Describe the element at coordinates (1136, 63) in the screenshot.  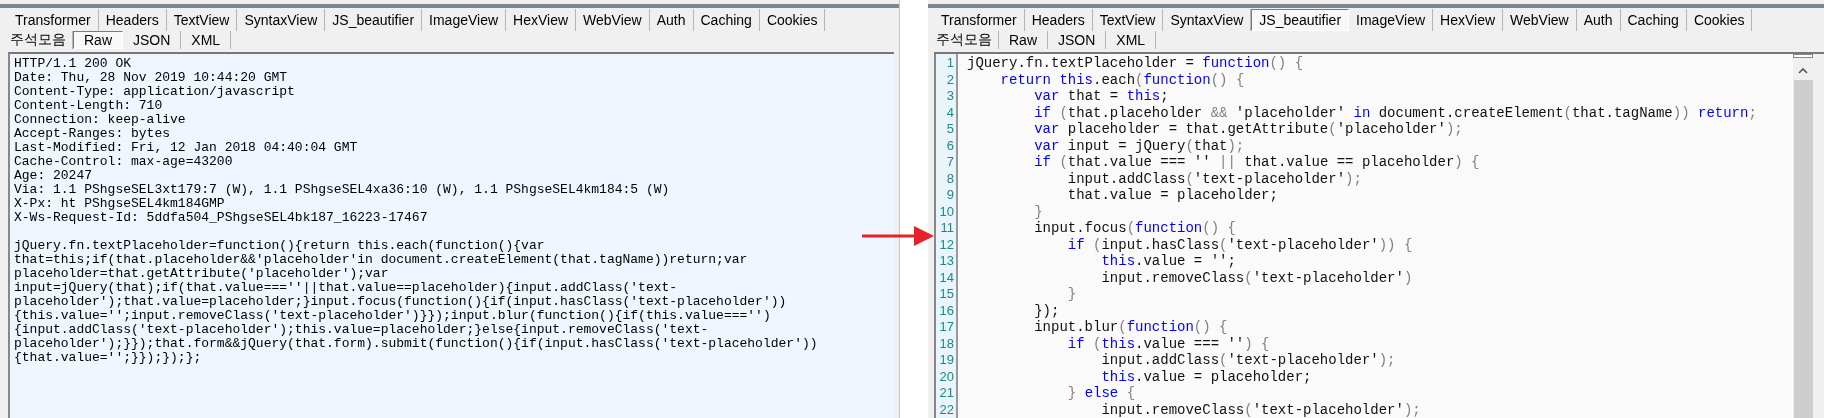
I see `code-line: jQuery.fn.textPlaceholder = function() {` at that location.